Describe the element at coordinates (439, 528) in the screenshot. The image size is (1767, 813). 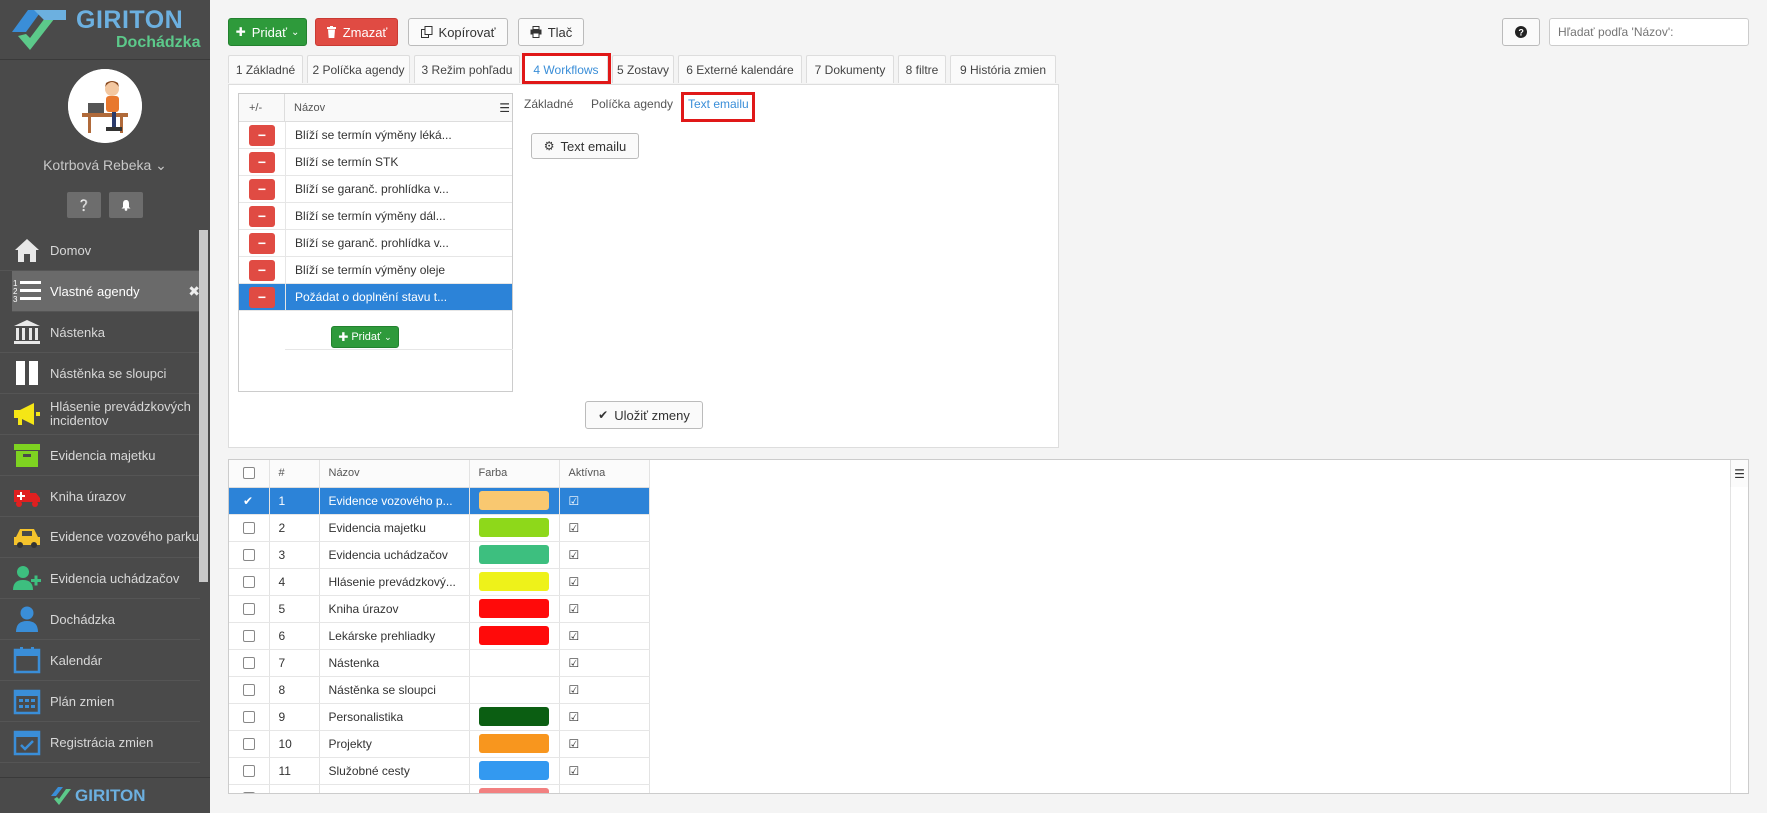
I see `table-row: 2 Evidencia majetku ☑` at that location.